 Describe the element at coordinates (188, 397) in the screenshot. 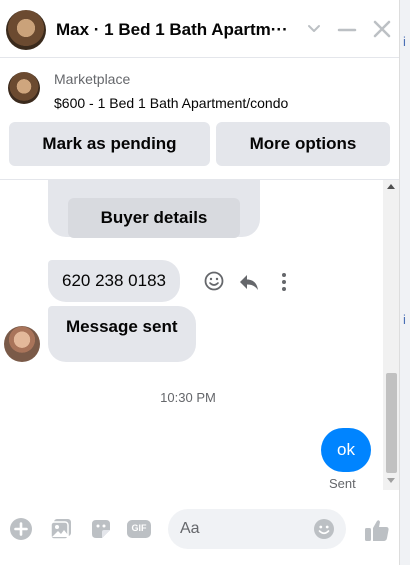

I see `timestamp: 10:30 PM` at that location.